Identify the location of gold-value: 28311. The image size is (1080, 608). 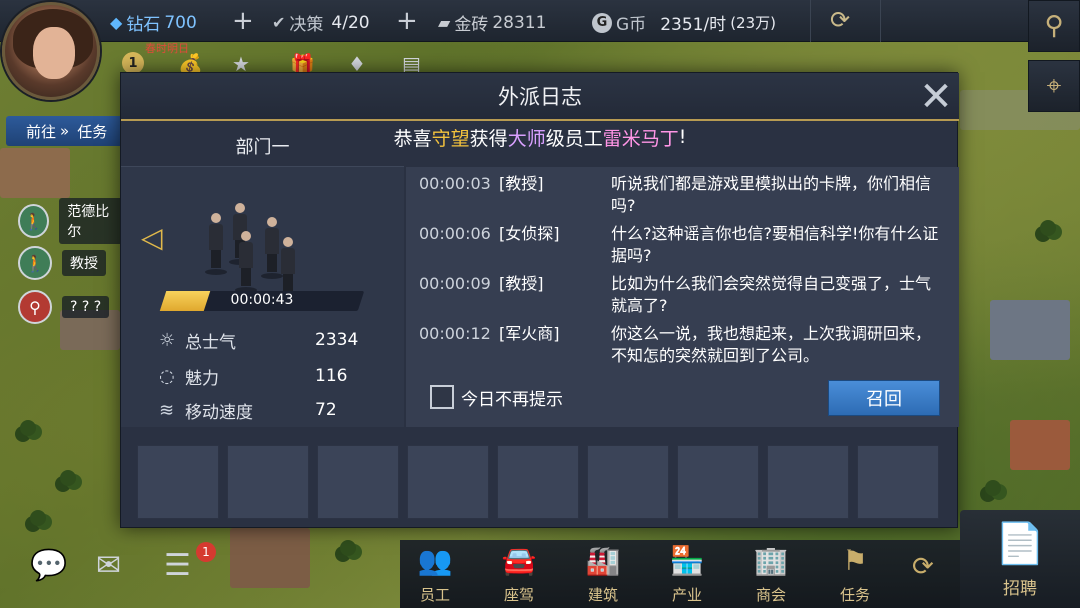
(519, 22).